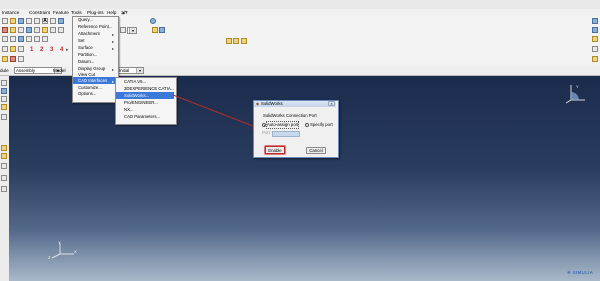 The image size is (600, 281). I want to click on dialog-close-button: ×, so click(331, 103).